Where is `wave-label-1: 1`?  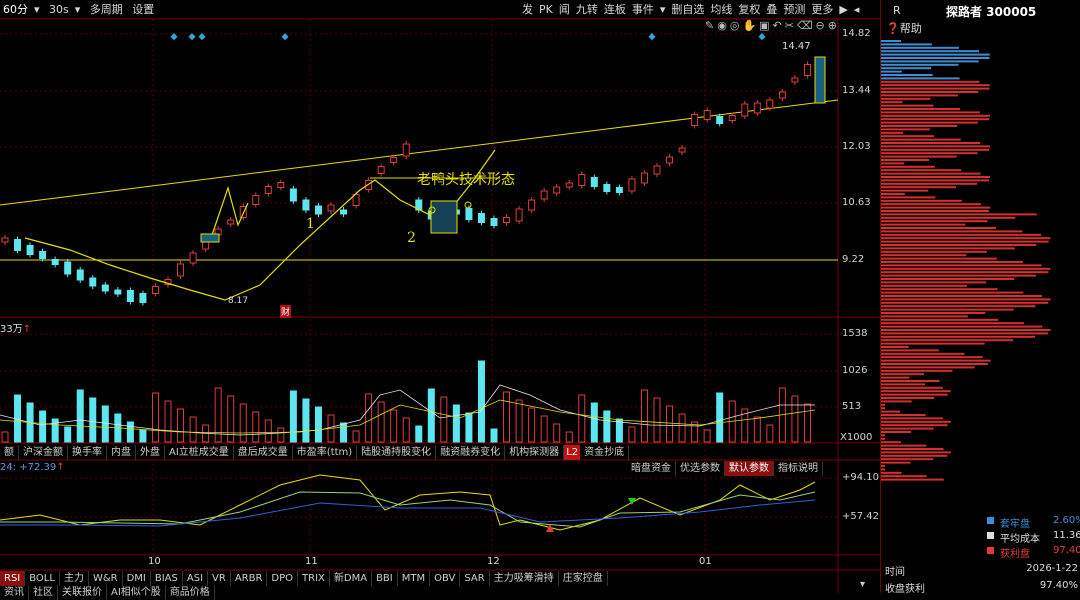
wave-label-1: 1 is located at coordinates (310, 224).